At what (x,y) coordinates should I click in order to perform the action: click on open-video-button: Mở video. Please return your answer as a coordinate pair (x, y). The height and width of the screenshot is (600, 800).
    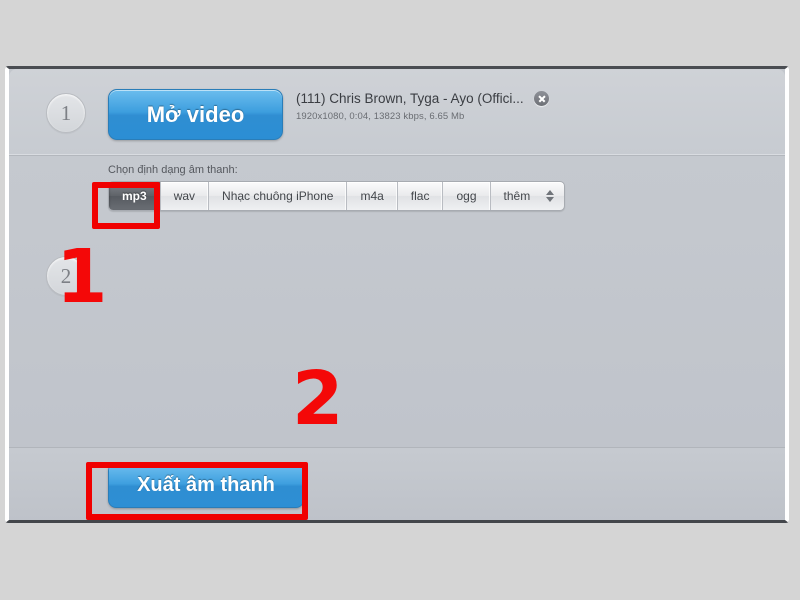
    Looking at the image, I should click on (195, 114).